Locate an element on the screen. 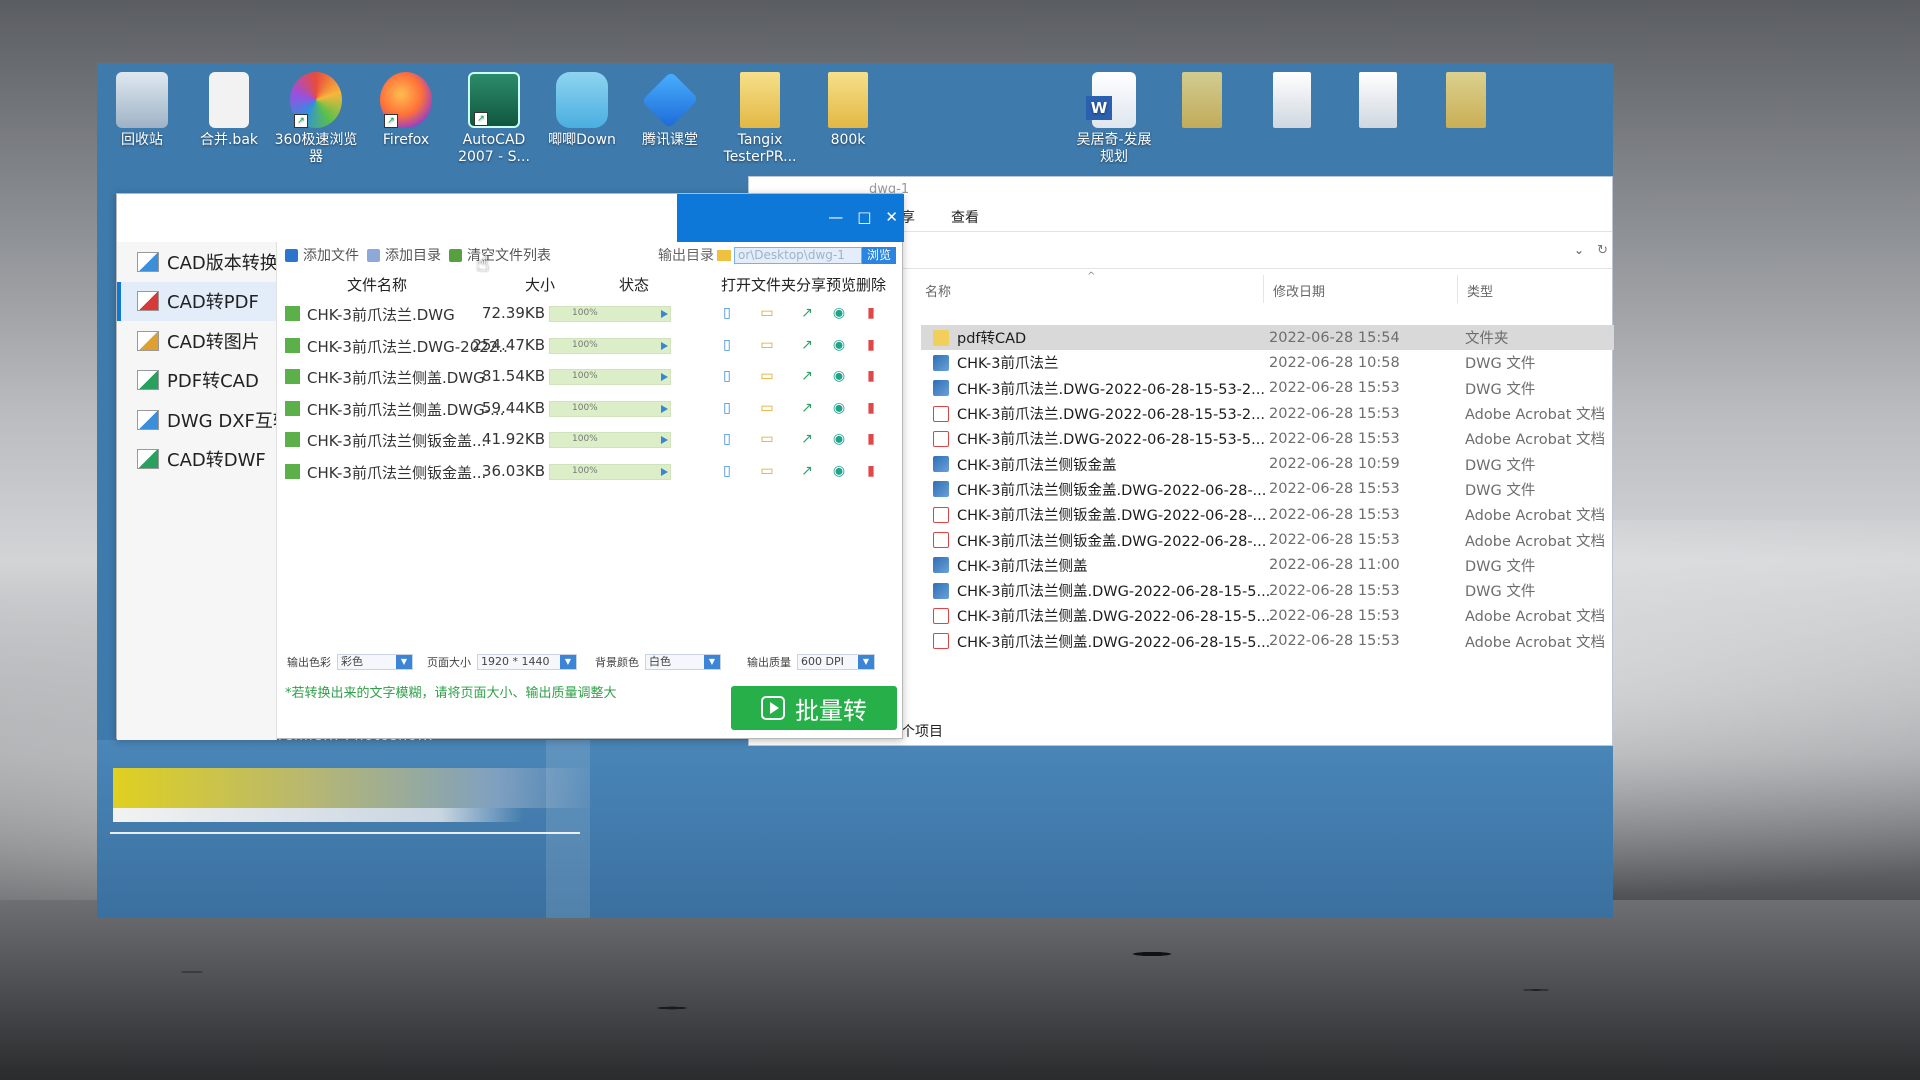 This screenshot has width=1920, height=1080. add-directory-button: 添加目录 is located at coordinates (404, 255).